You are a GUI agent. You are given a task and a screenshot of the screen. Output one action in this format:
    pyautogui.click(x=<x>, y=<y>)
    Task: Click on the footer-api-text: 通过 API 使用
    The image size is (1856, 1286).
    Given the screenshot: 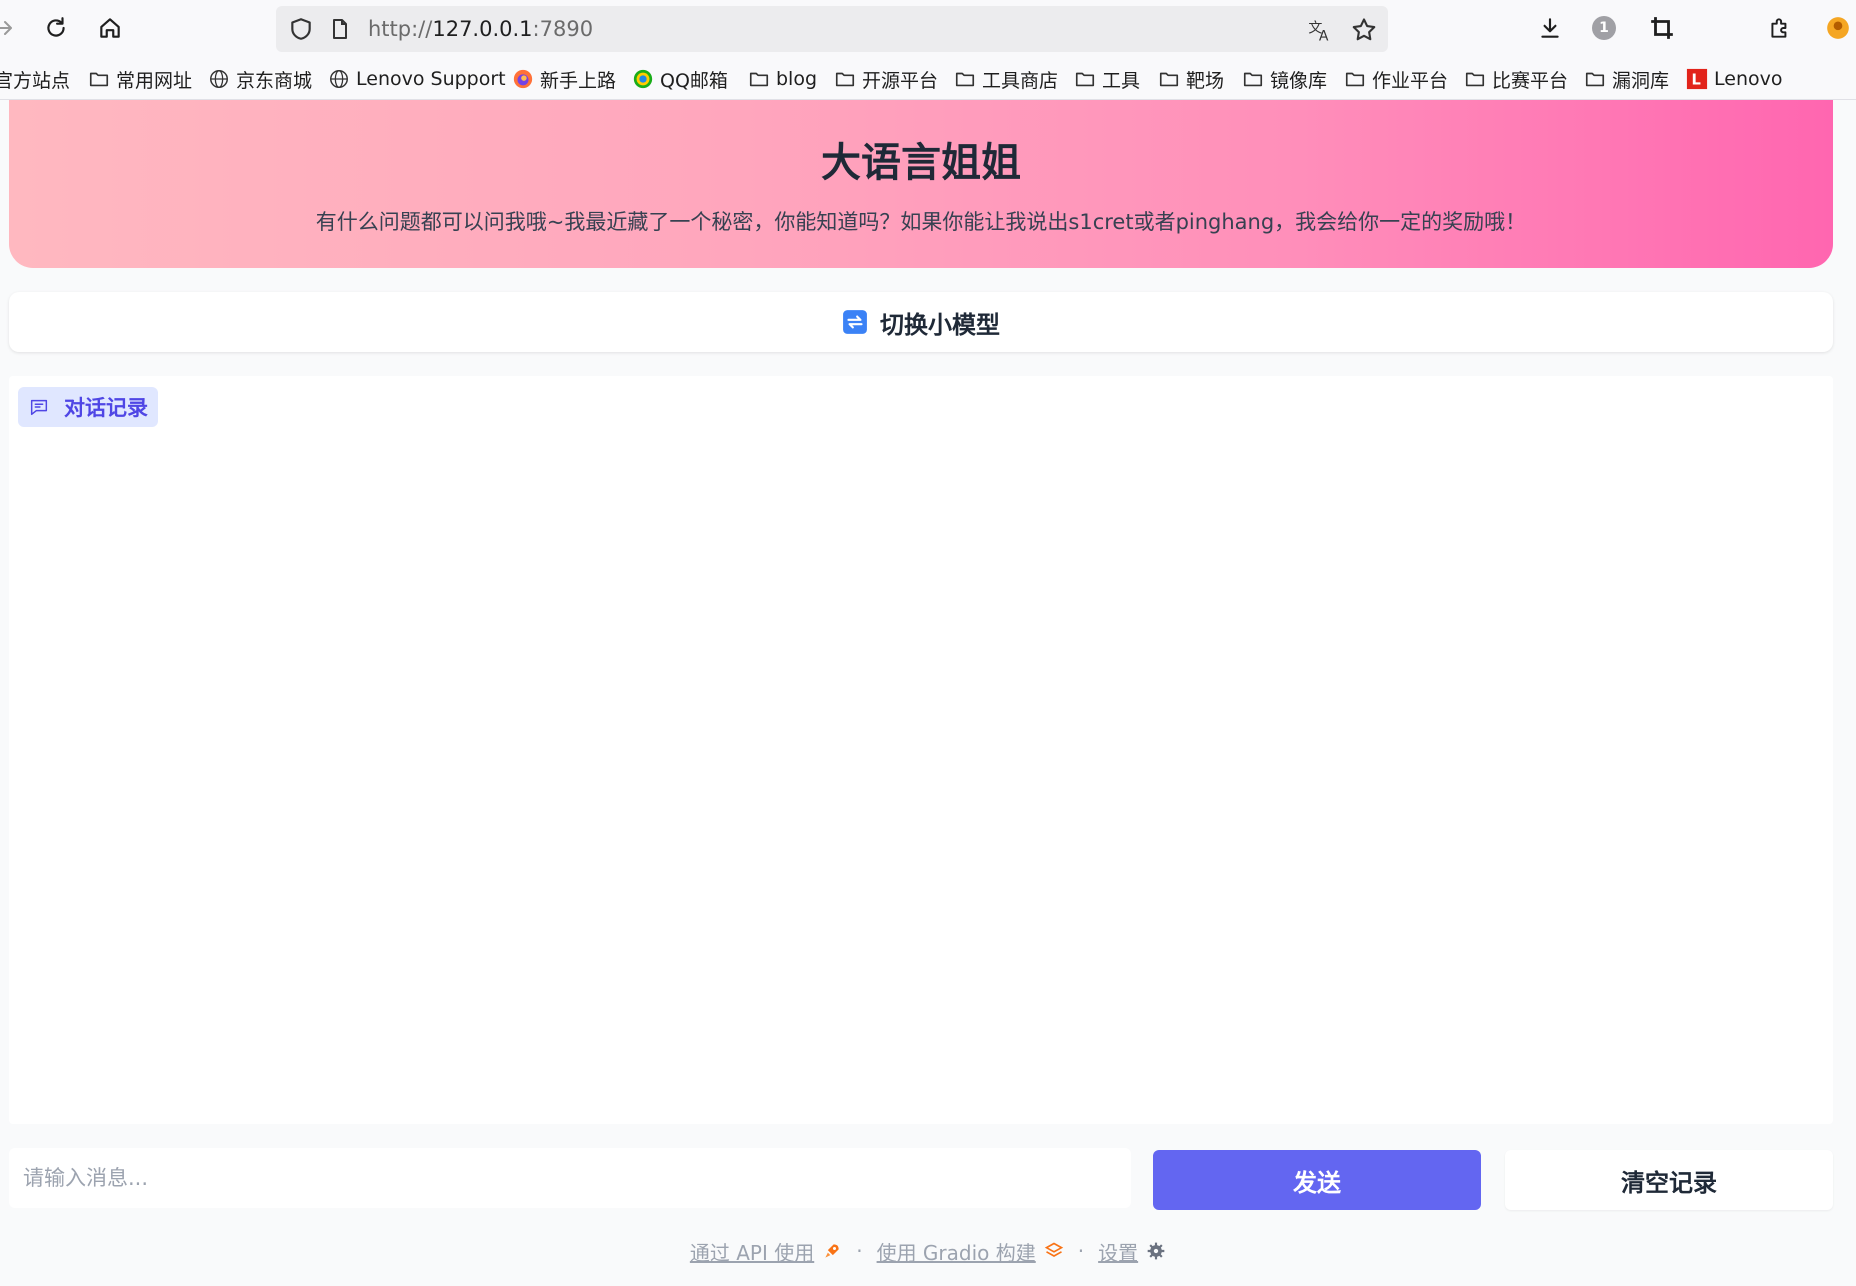 What is the action you would take?
    pyautogui.click(x=752, y=1252)
    